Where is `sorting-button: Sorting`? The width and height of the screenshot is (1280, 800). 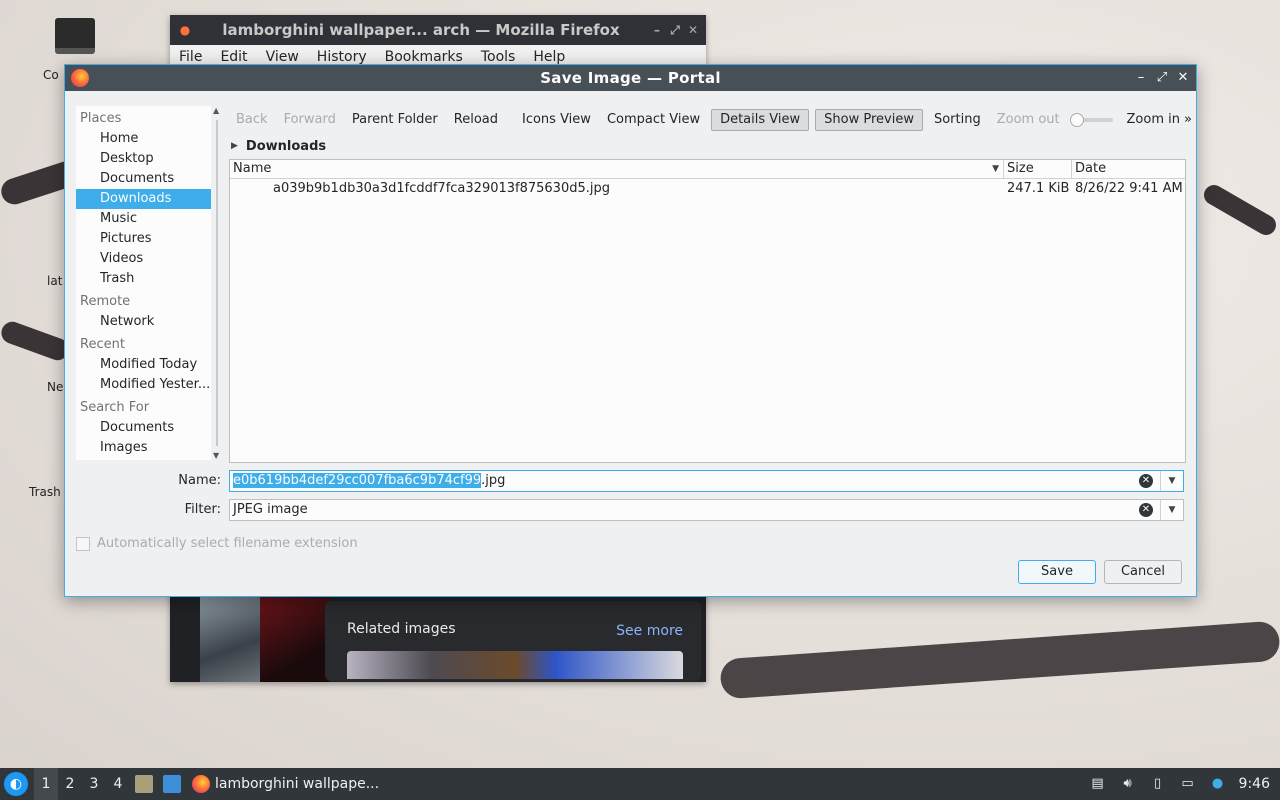
sorting-button: Sorting is located at coordinates (957, 120).